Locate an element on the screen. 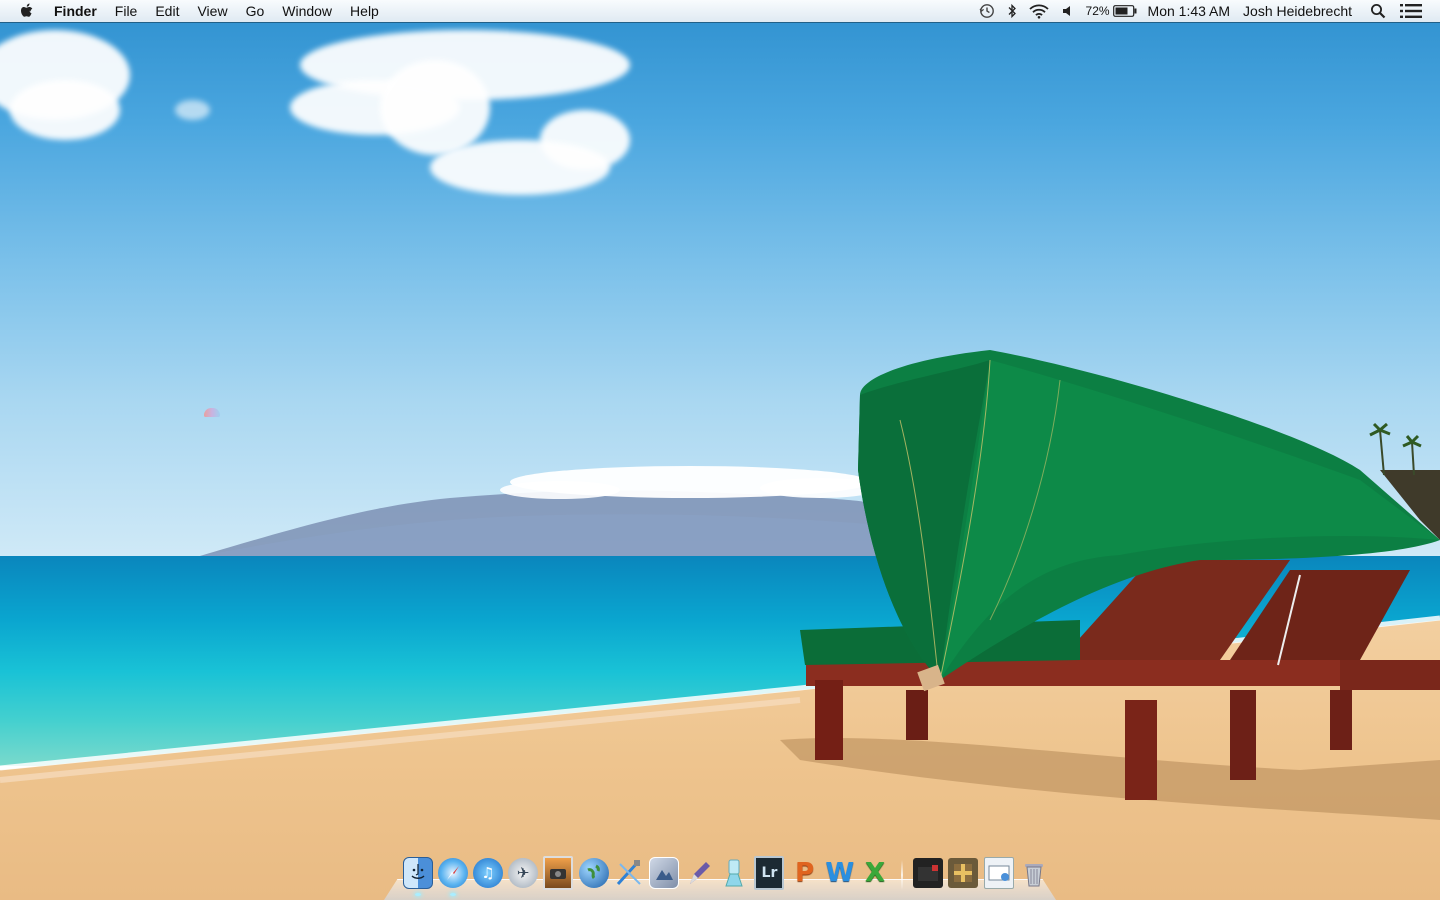  powerpoint-icon: P is located at coordinates (805, 873).